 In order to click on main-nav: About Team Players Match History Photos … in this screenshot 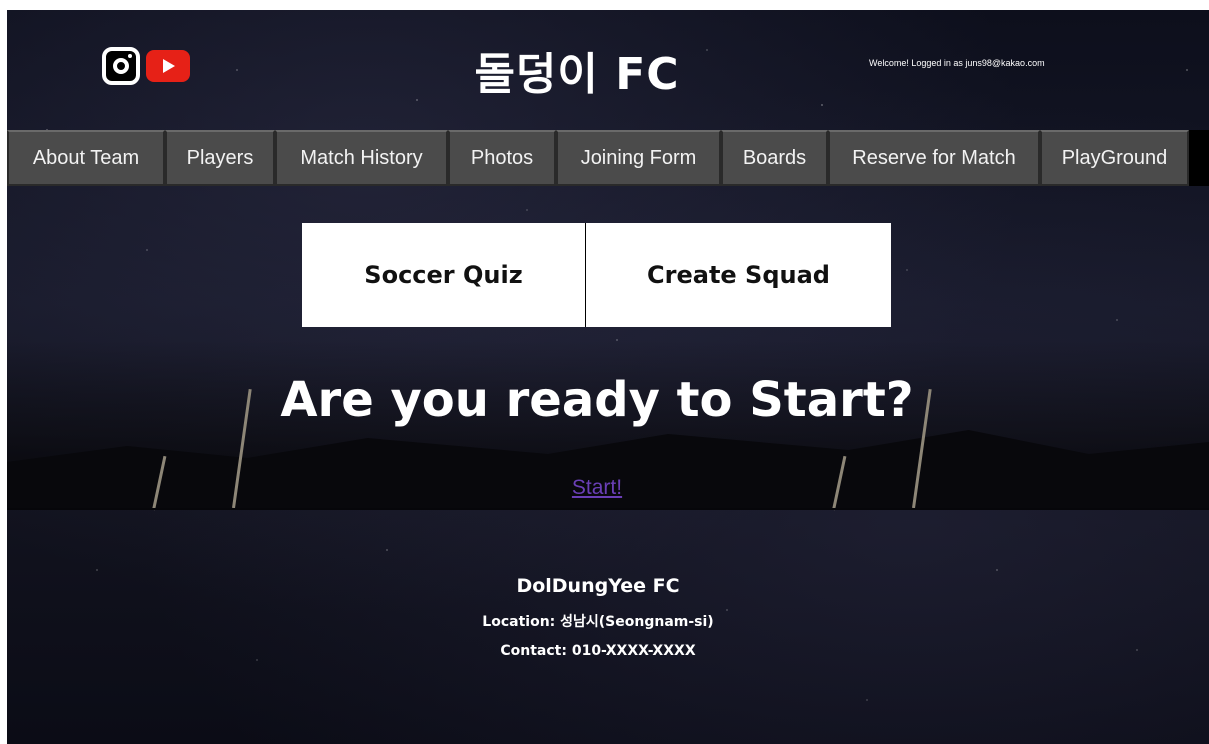, I will do `click(608, 160)`.